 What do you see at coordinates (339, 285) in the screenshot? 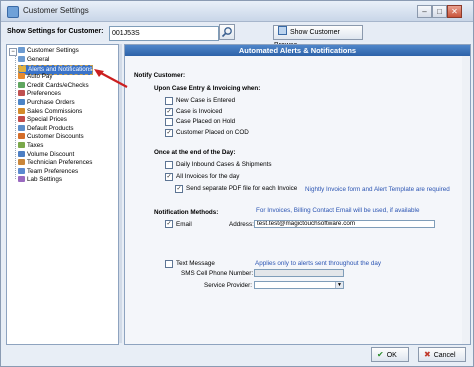
I see `chevron-down-icon: ▼` at bounding box center [339, 285].